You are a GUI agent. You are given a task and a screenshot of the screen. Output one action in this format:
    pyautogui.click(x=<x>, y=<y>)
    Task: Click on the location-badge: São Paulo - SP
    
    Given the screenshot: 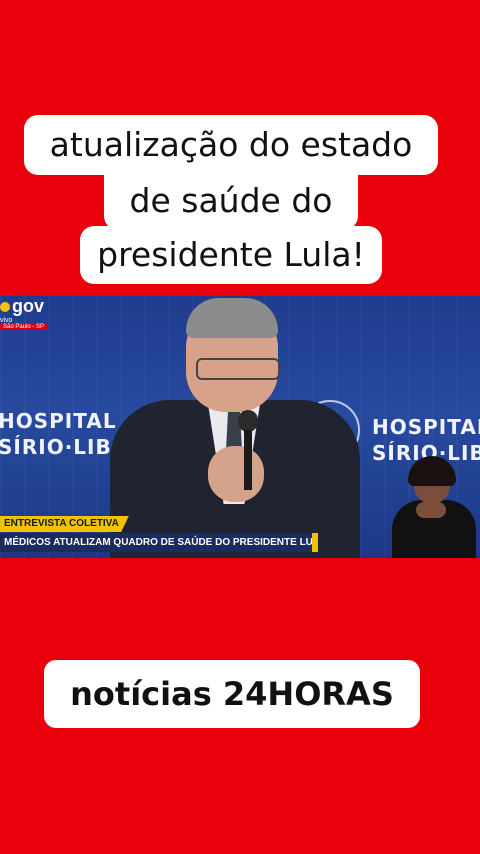 What is the action you would take?
    pyautogui.click(x=24, y=327)
    